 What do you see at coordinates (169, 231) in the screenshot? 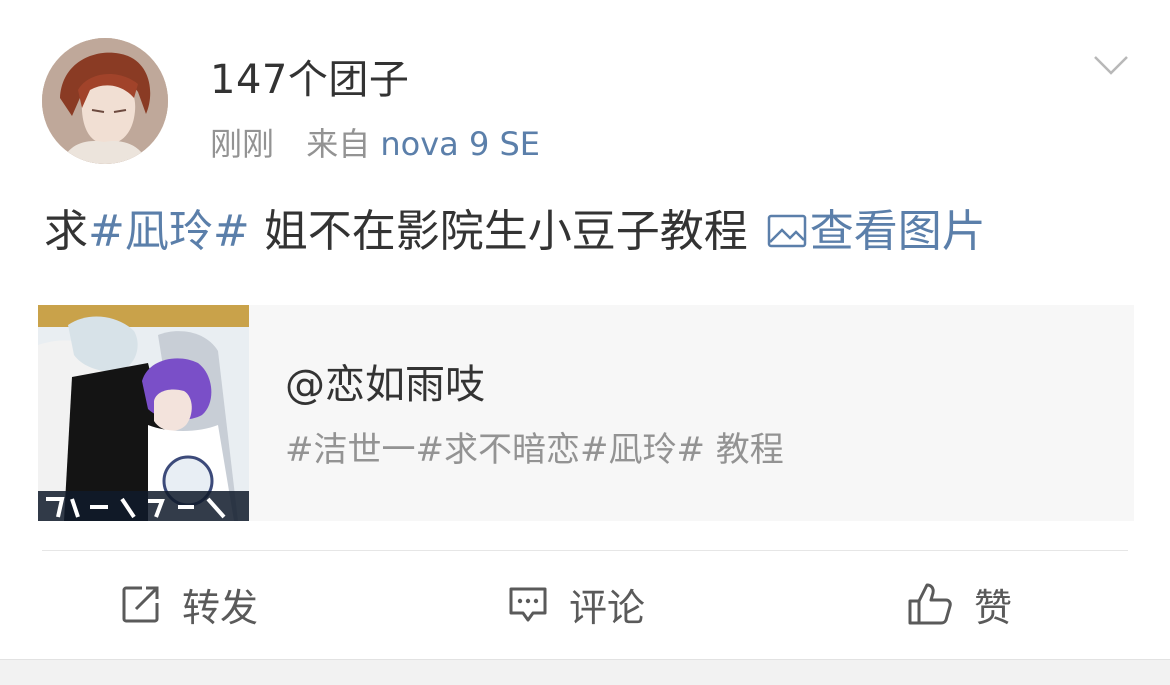
I see `topic-link: #凪玲#` at bounding box center [169, 231].